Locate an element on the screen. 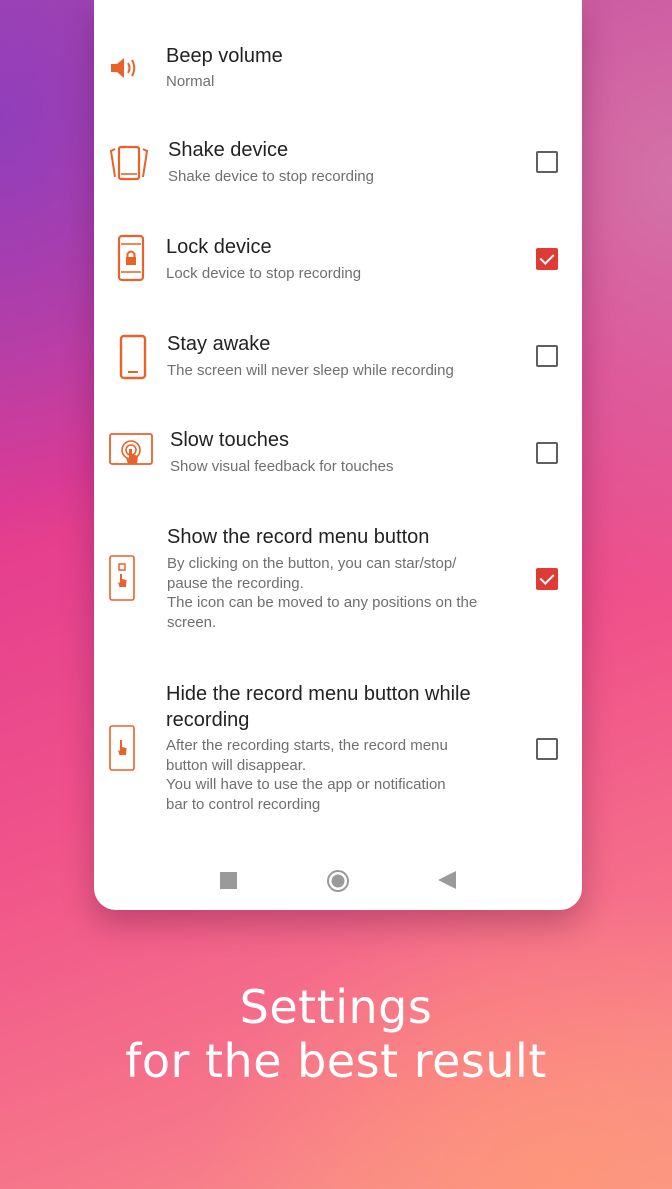 The height and width of the screenshot is (1189, 672). show-record-menu-checkbox is located at coordinates (547, 579).